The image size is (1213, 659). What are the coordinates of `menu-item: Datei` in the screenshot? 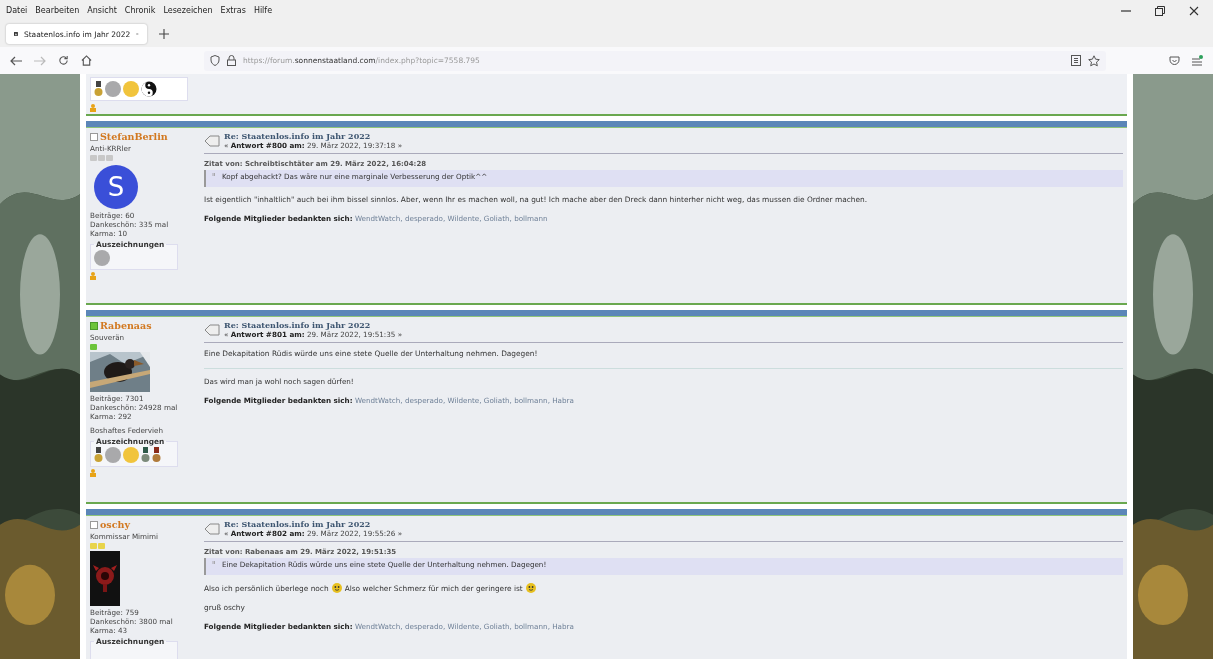 It's located at (17, 10).